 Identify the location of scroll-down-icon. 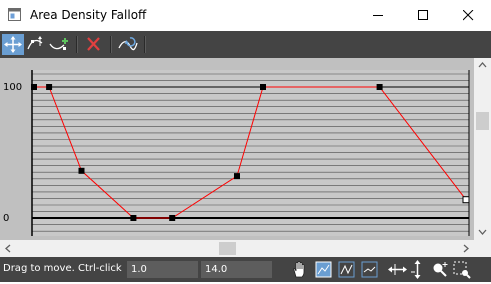
(482, 232).